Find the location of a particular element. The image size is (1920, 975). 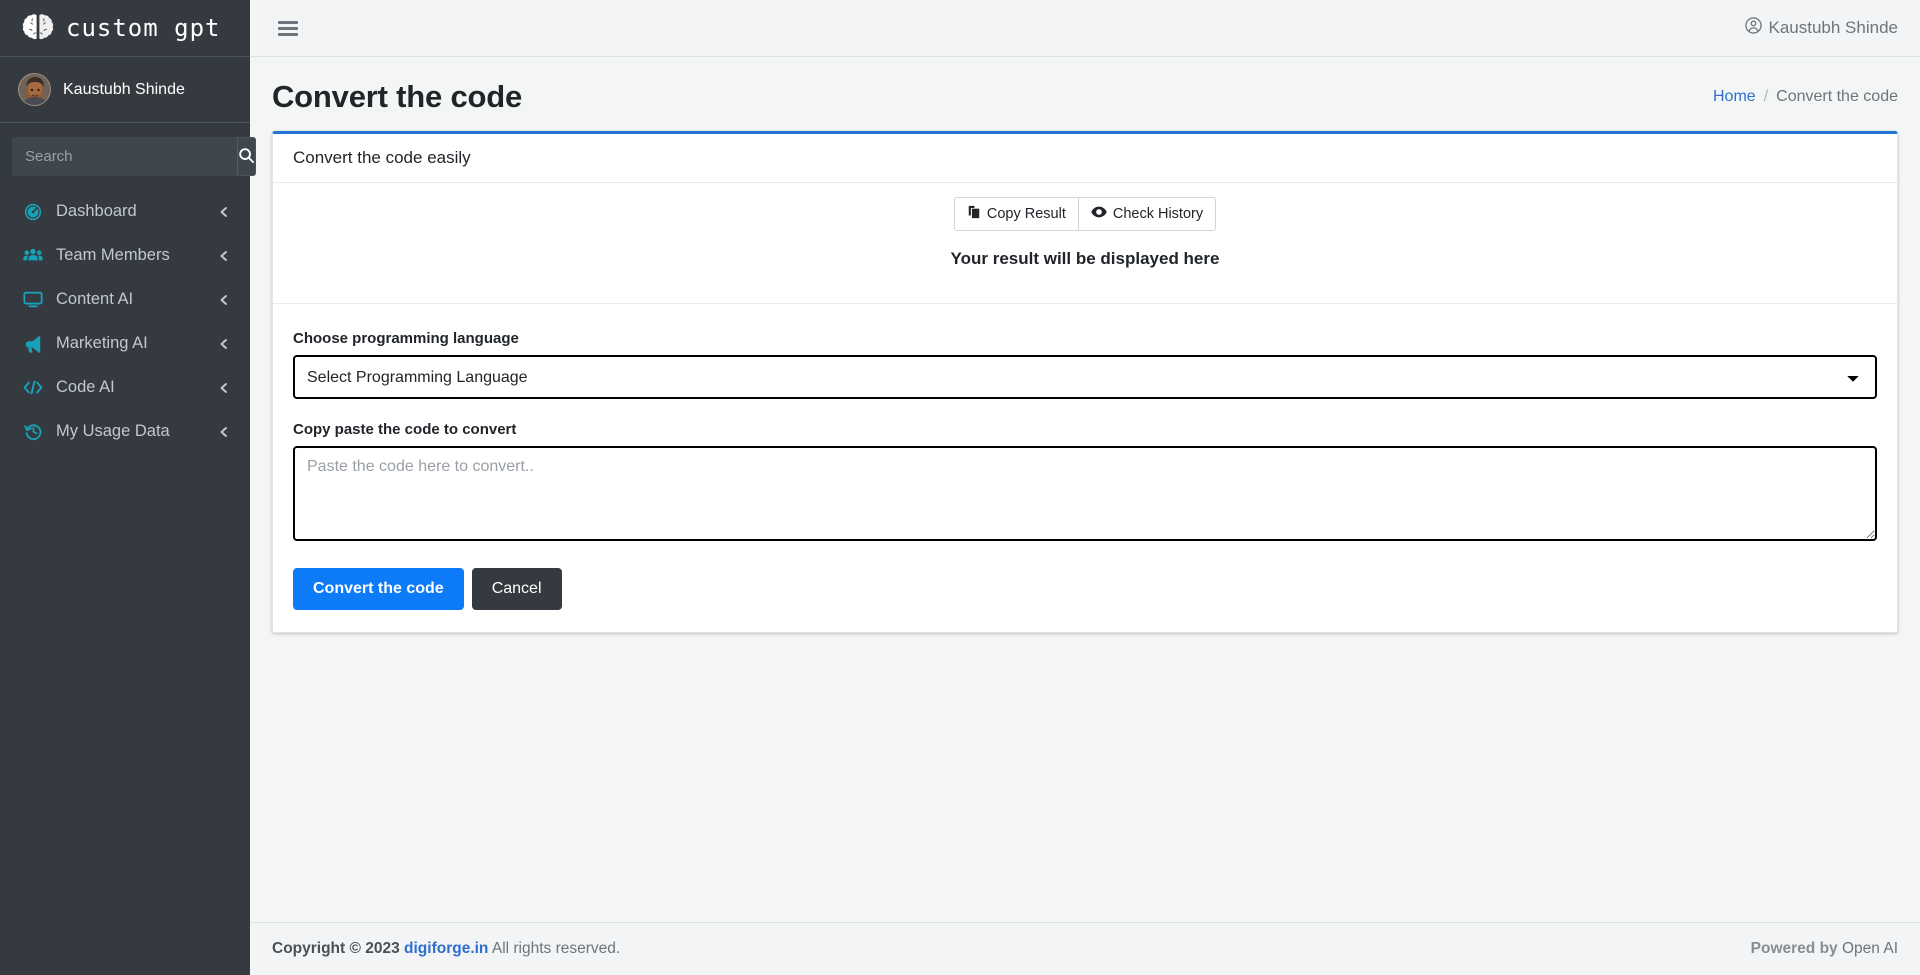

language-select: Select Programming Language is located at coordinates (1085, 377).